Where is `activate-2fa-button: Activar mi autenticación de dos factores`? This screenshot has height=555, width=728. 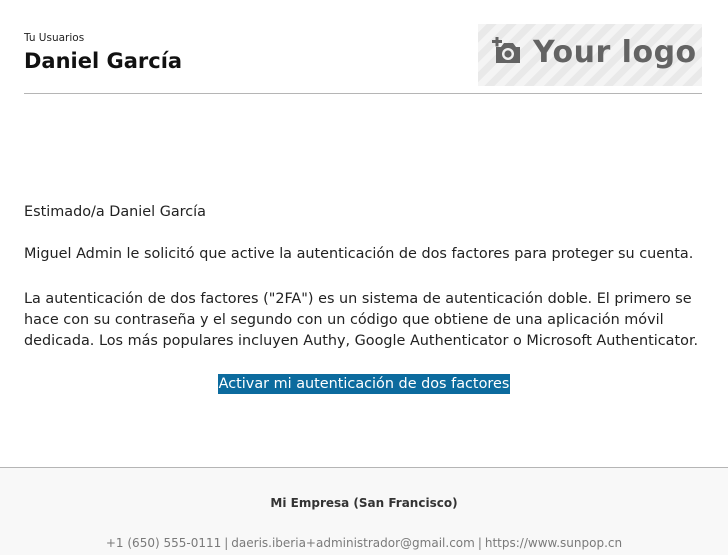
activate-2fa-button: Activar mi autenticación de dos factores is located at coordinates (364, 384).